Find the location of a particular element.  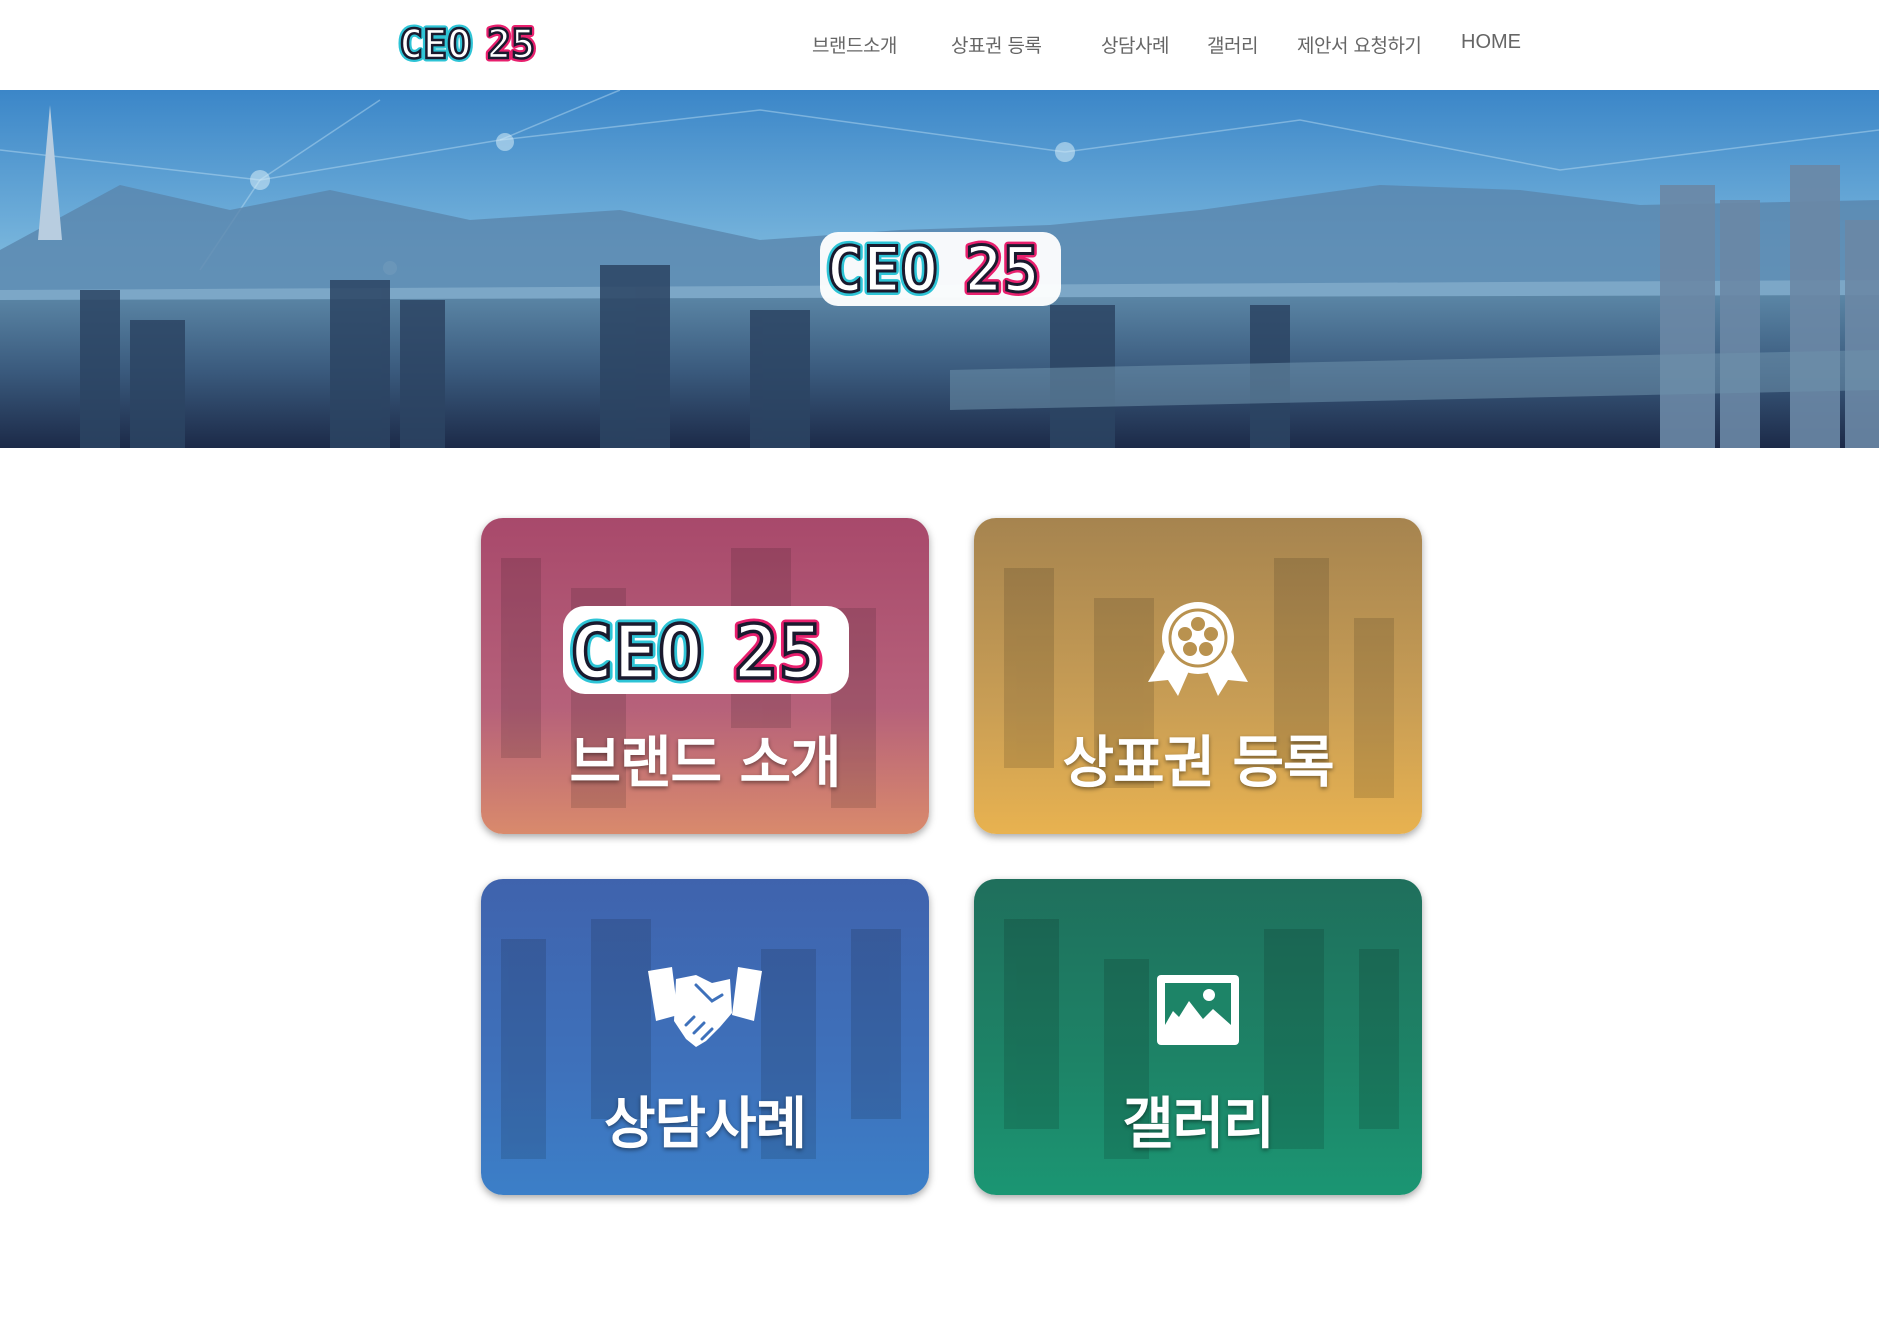

card-title: 갤러리 is located at coordinates (1198, 1124).